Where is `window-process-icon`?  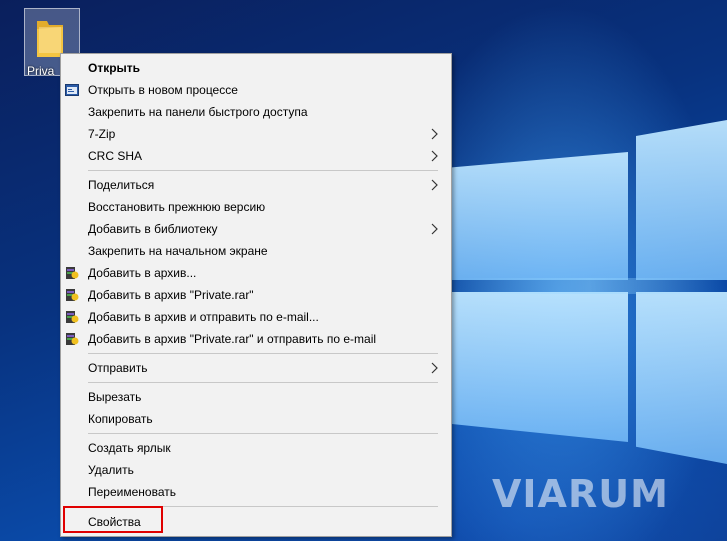 window-process-icon is located at coordinates (72, 90).